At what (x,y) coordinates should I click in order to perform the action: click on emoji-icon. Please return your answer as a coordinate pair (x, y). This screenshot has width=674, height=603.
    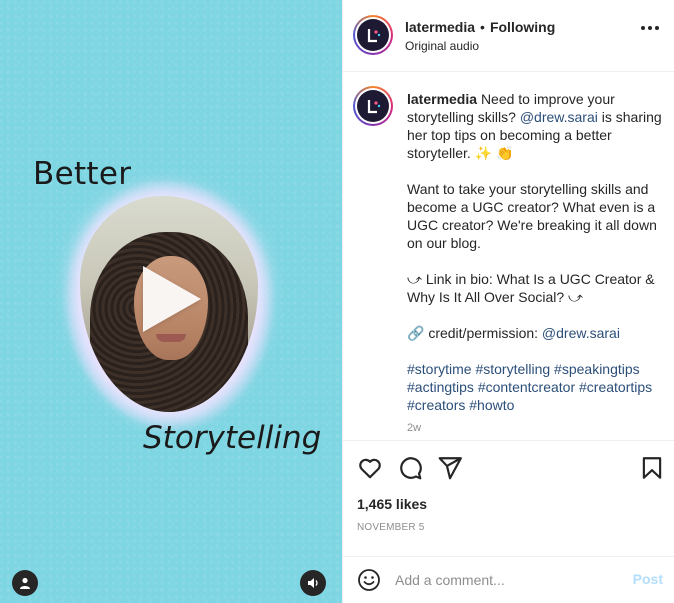
    Looking at the image, I should click on (369, 580).